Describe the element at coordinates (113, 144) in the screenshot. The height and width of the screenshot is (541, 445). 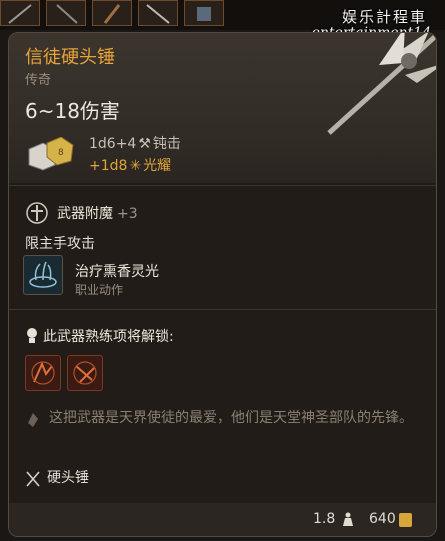
I see `damage-base-dice: 1d6+4` at that location.